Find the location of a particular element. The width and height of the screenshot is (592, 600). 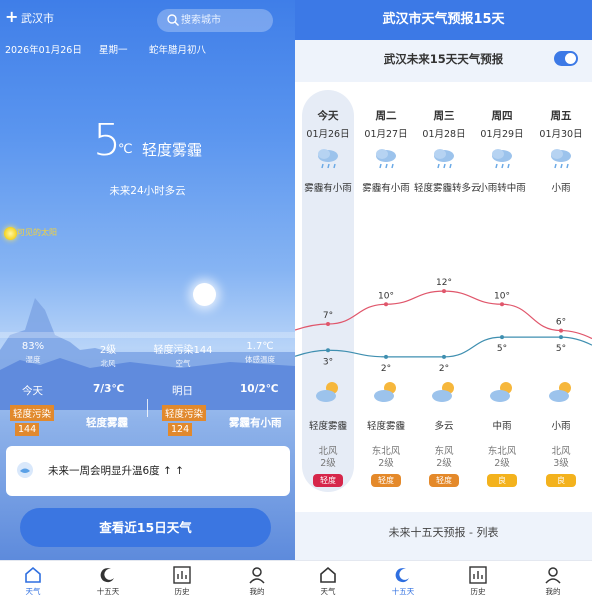

sun-label: 可见的太阳 is located at coordinates (37, 232).